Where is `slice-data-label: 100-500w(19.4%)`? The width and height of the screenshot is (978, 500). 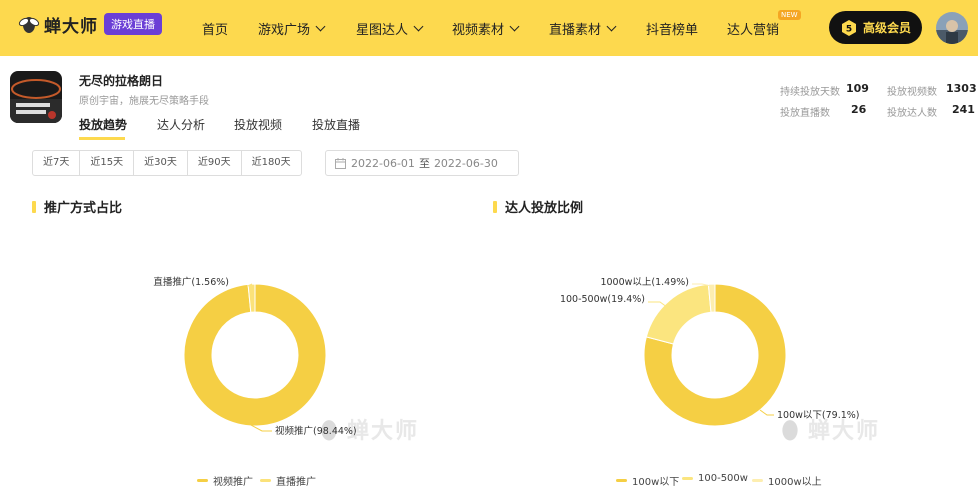 slice-data-label: 100-500w(19.4%) is located at coordinates (602, 299).